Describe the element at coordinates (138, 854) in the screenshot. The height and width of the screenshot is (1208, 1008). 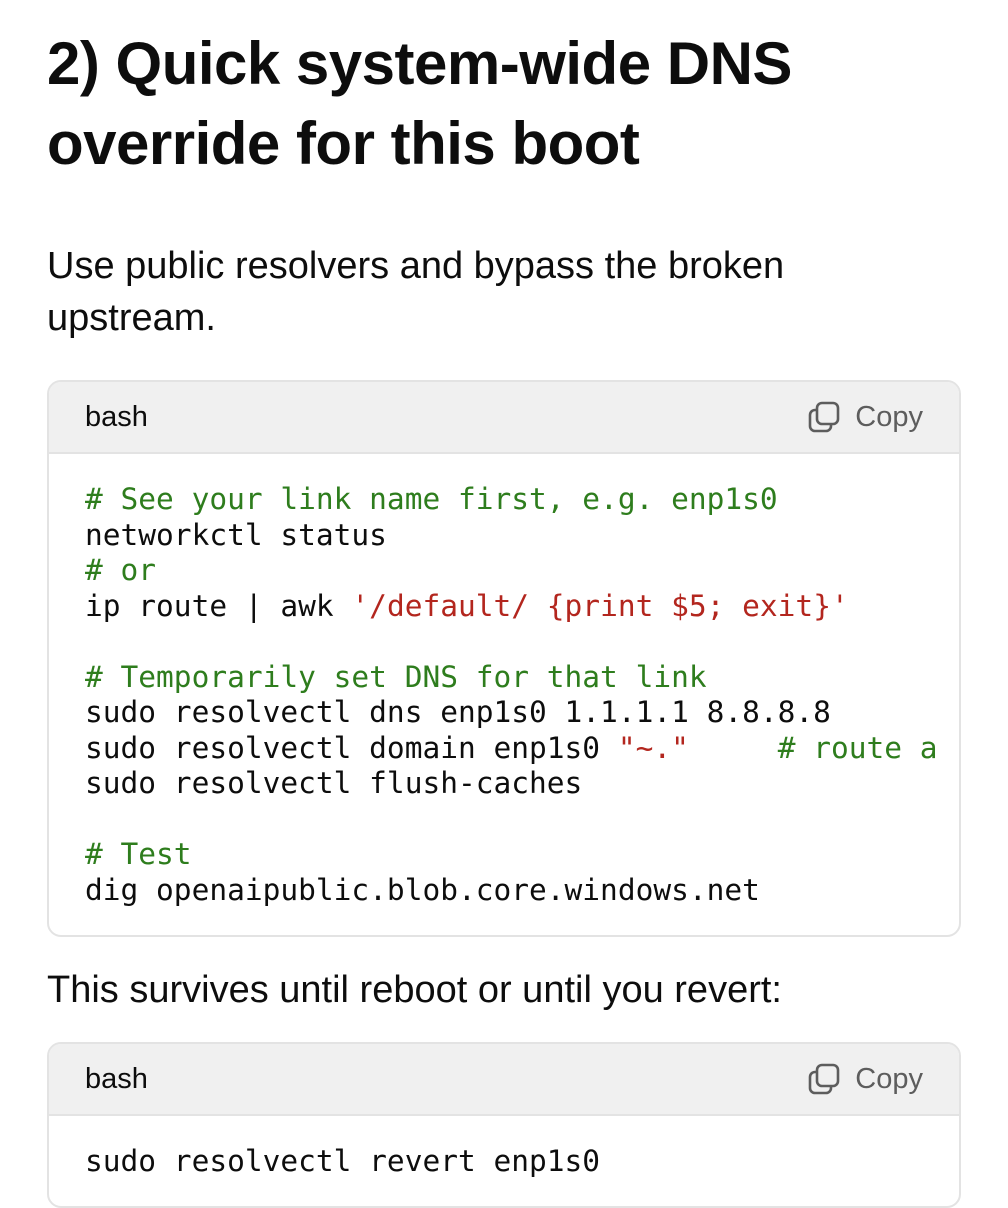
I see `code-comment: # Test` at that location.